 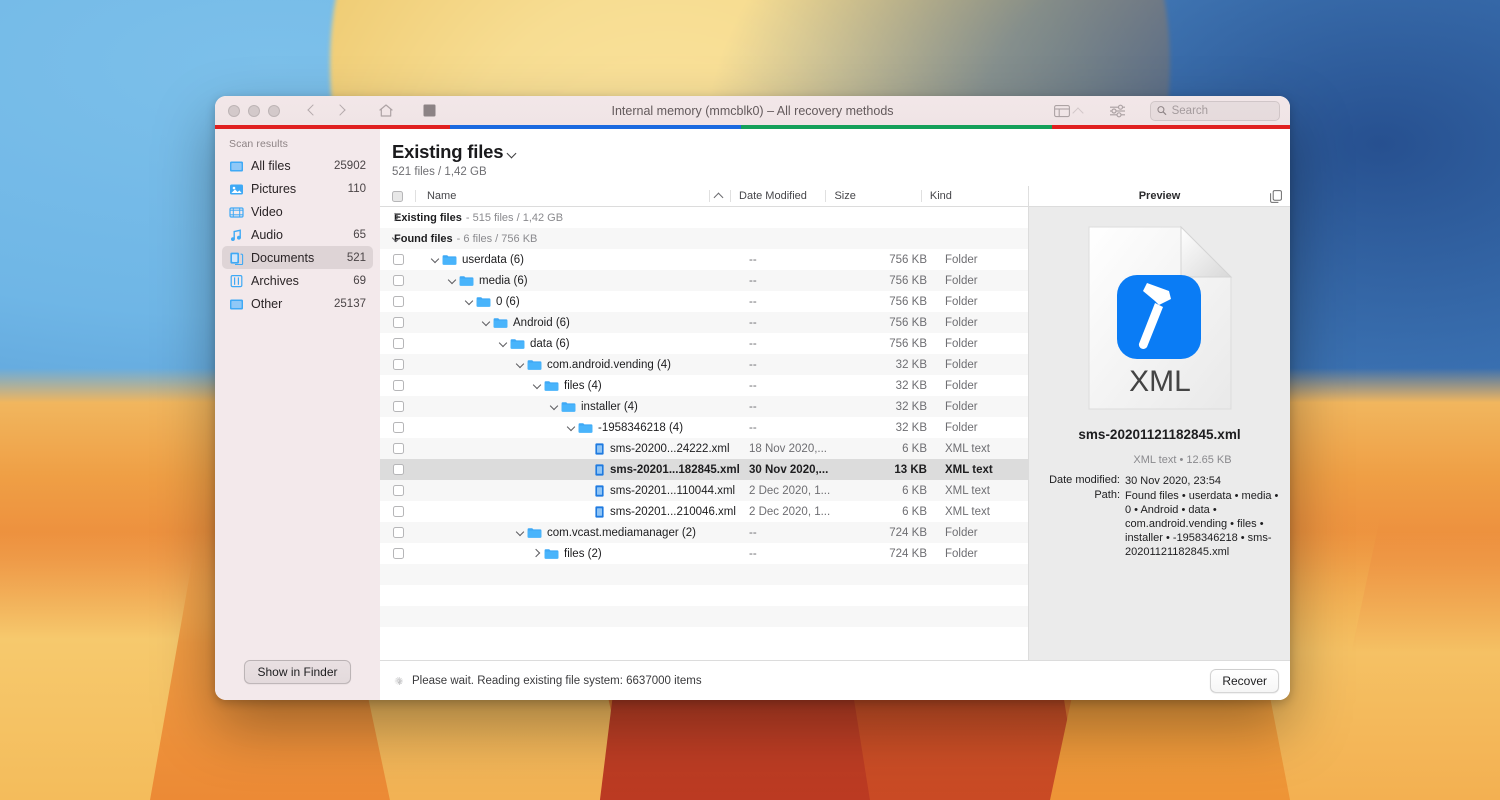 I want to click on column-header-name: Name, so click(x=561, y=196).